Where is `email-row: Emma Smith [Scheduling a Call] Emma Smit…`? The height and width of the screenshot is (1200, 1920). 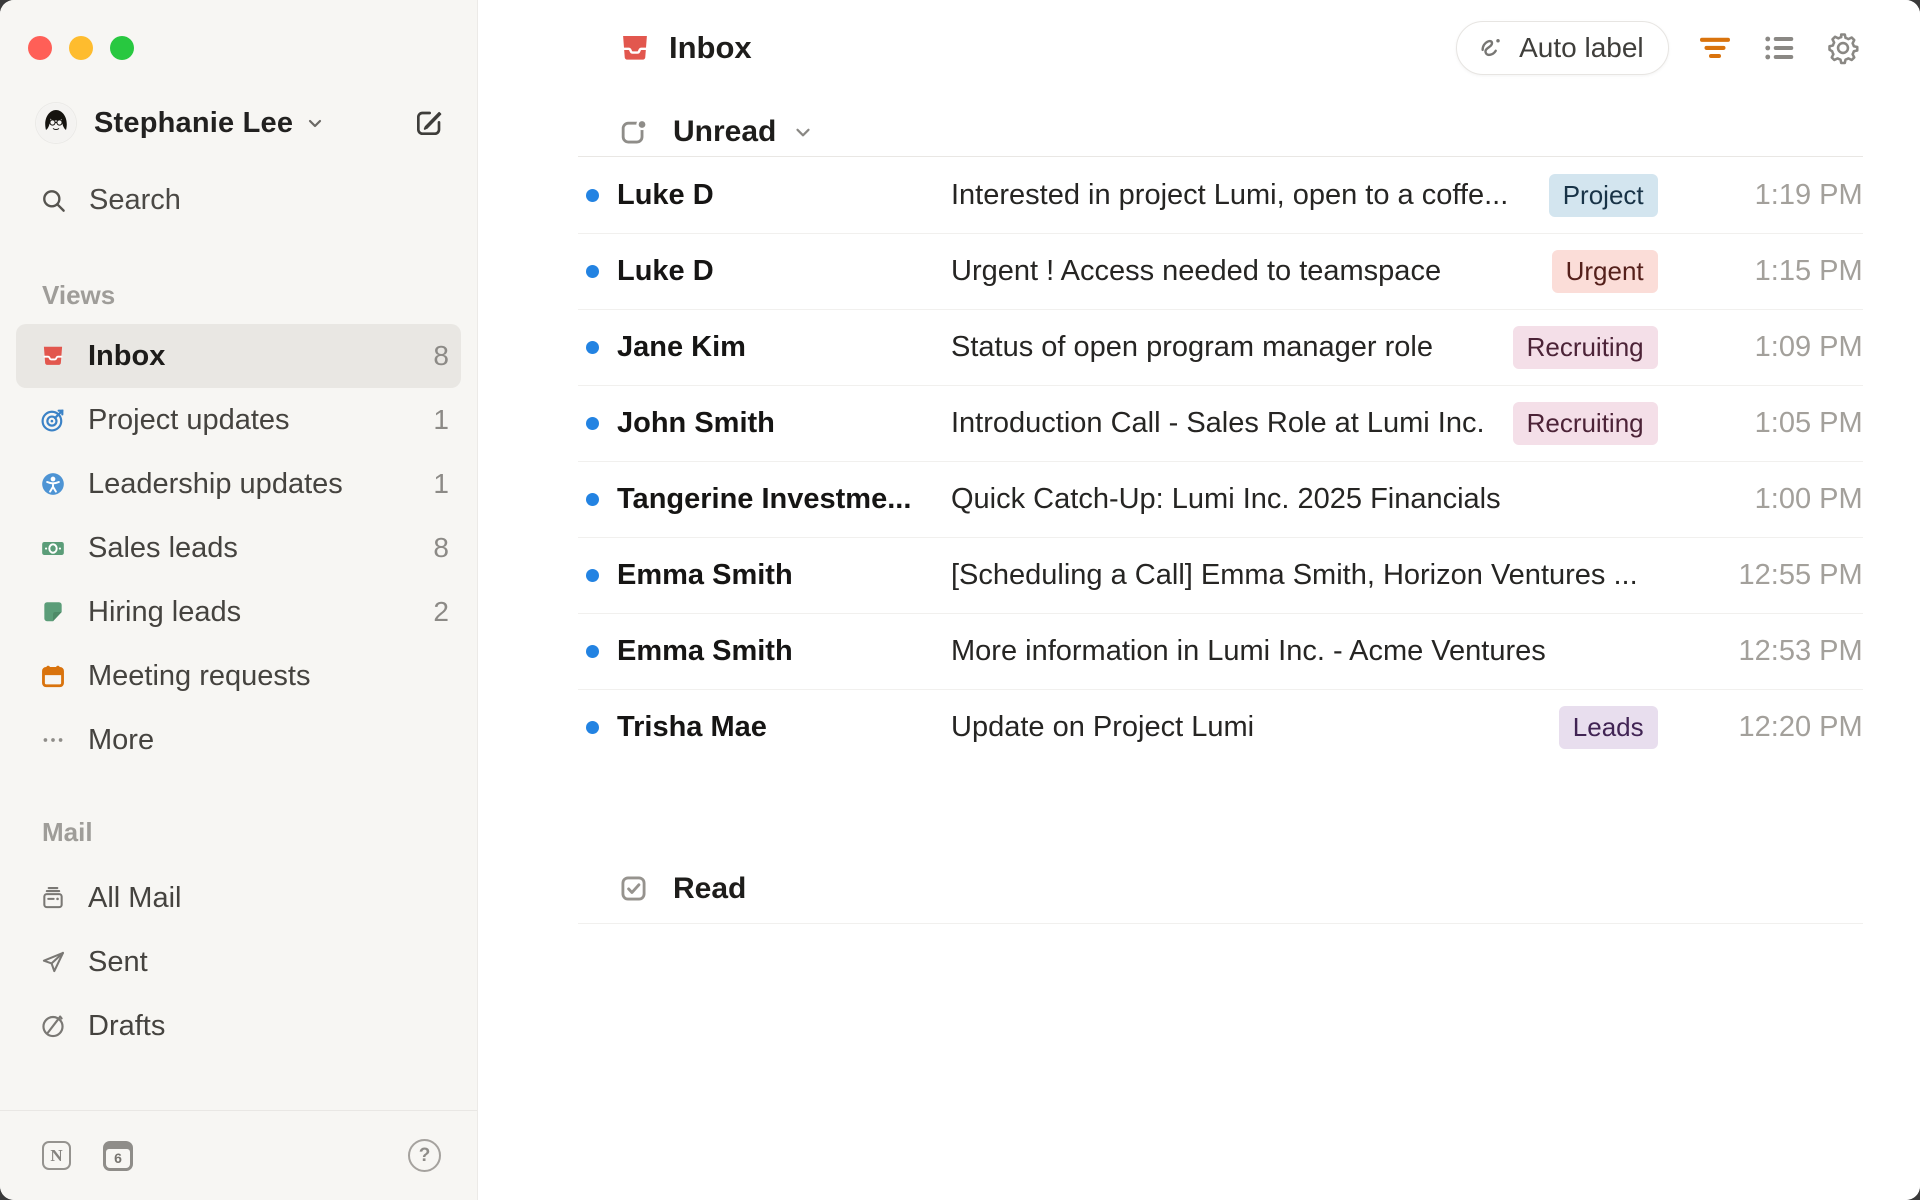
email-row: Emma Smith [Scheduling a Call] Emma Smit… is located at coordinates (1220, 575).